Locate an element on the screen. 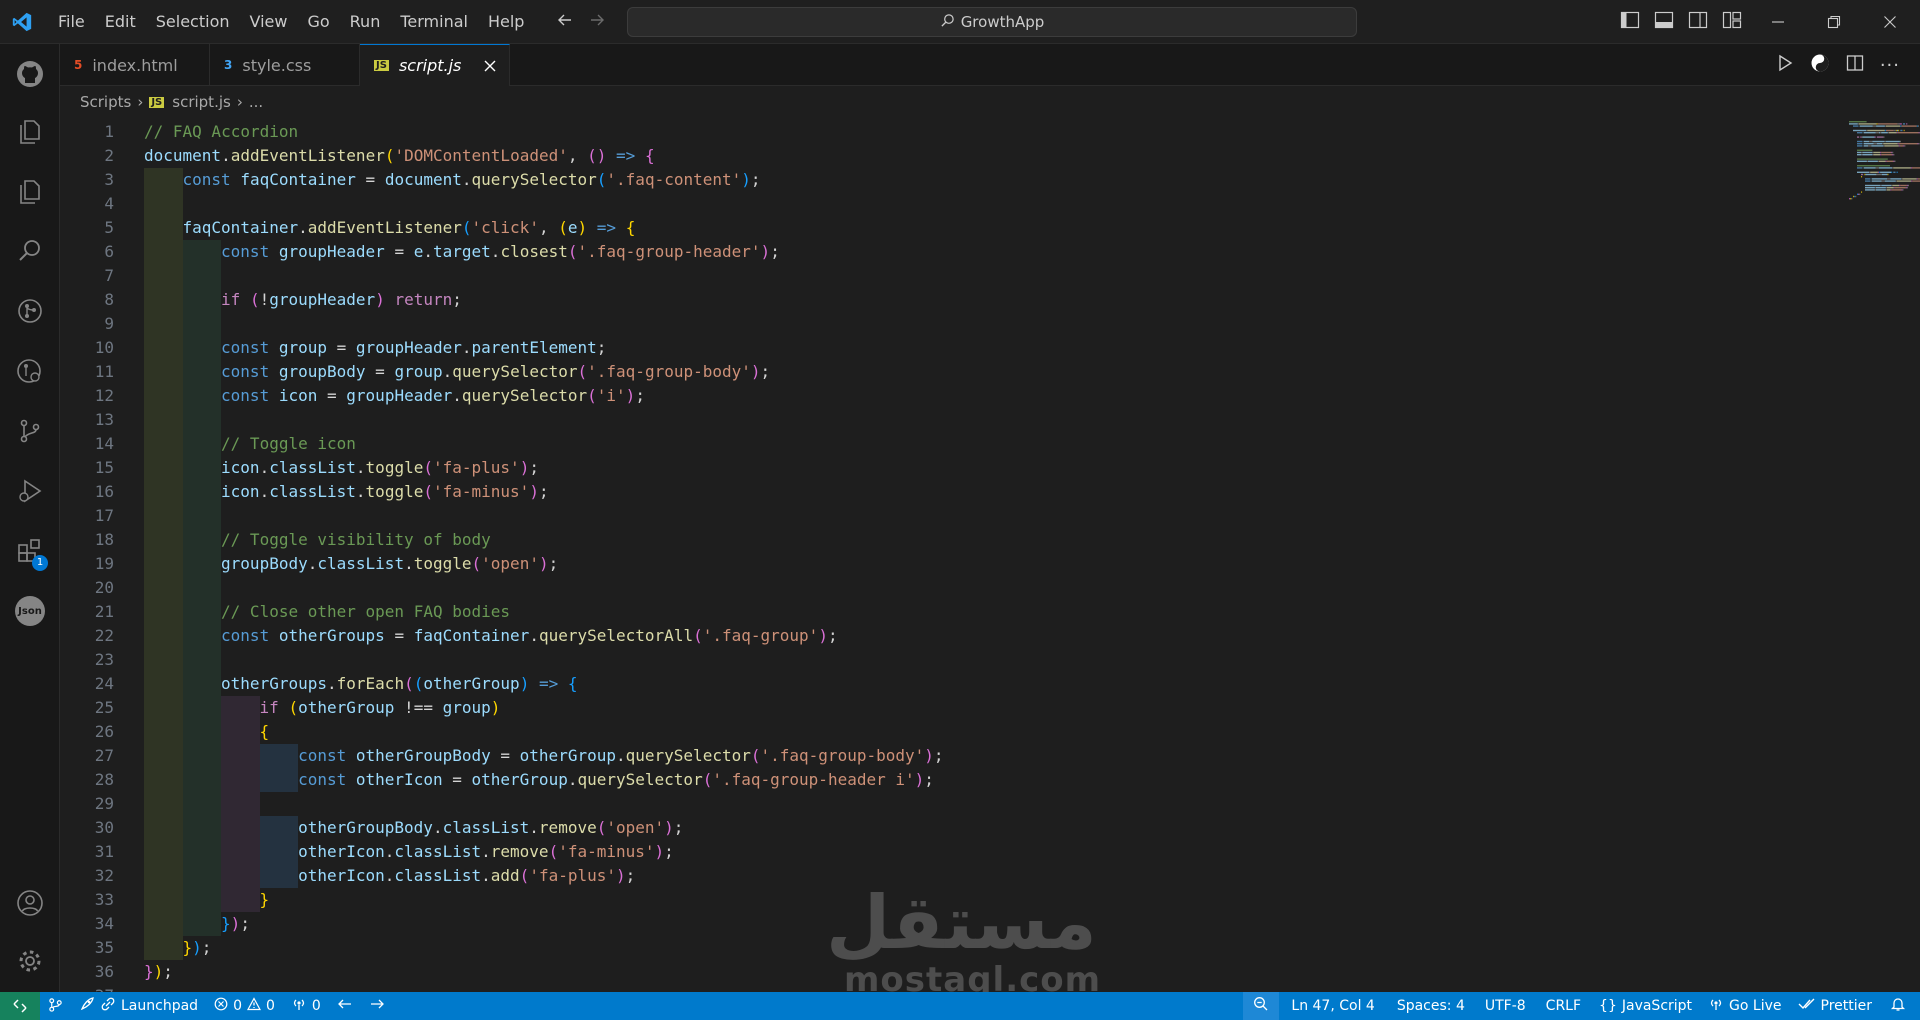 The width and height of the screenshot is (1920, 1020). code-line: 26 { is located at coordinates (960, 732).